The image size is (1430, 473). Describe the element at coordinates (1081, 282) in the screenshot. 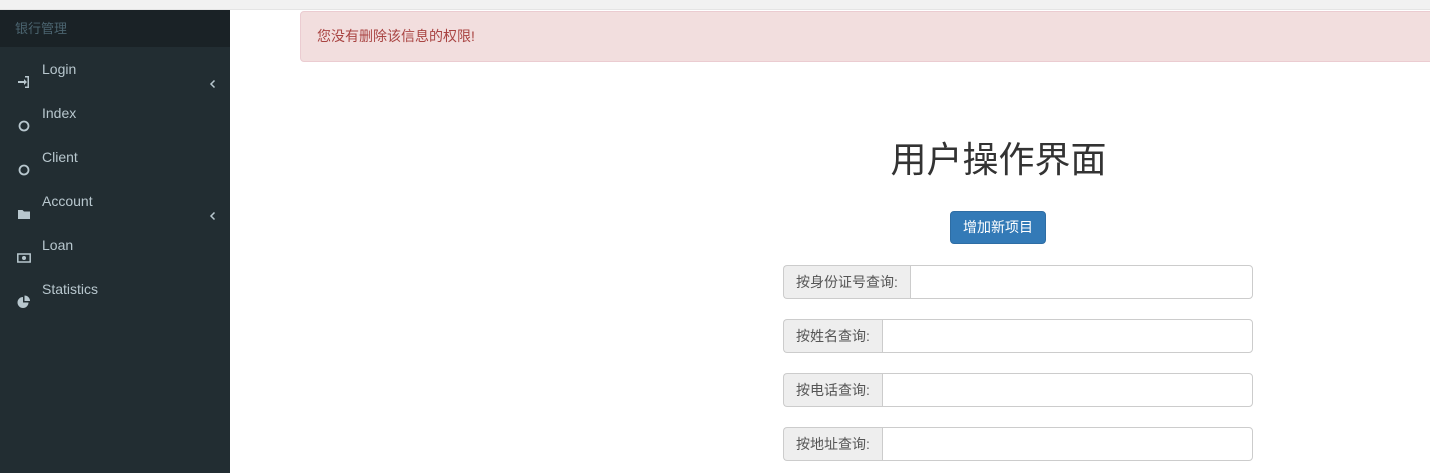

I see `search-by-id-input` at that location.